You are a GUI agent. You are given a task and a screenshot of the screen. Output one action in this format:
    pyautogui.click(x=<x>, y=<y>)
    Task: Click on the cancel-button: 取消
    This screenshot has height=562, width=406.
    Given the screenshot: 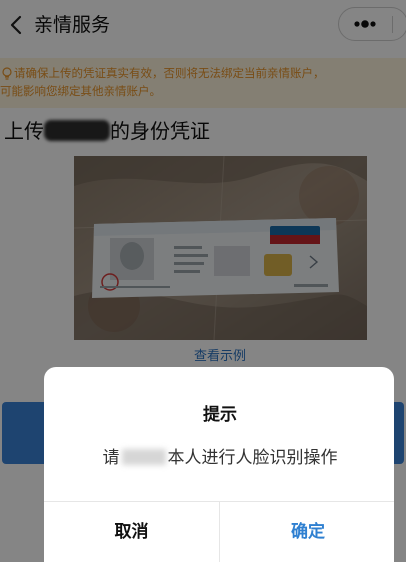 What is the action you would take?
    pyautogui.click(x=131, y=532)
    